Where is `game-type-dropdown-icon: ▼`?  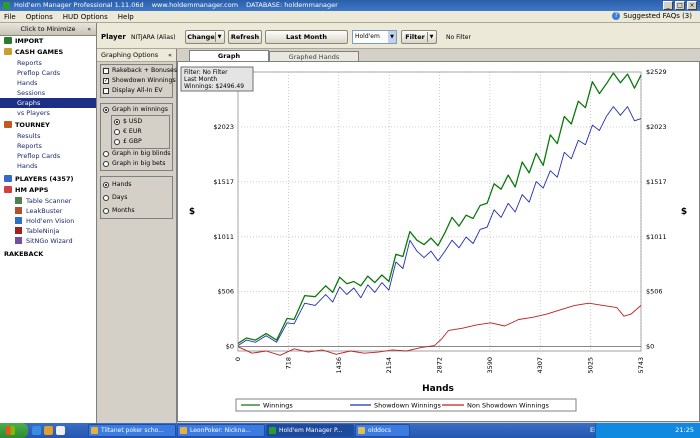
game-type-dropdown-icon: ▼ is located at coordinates (392, 37).